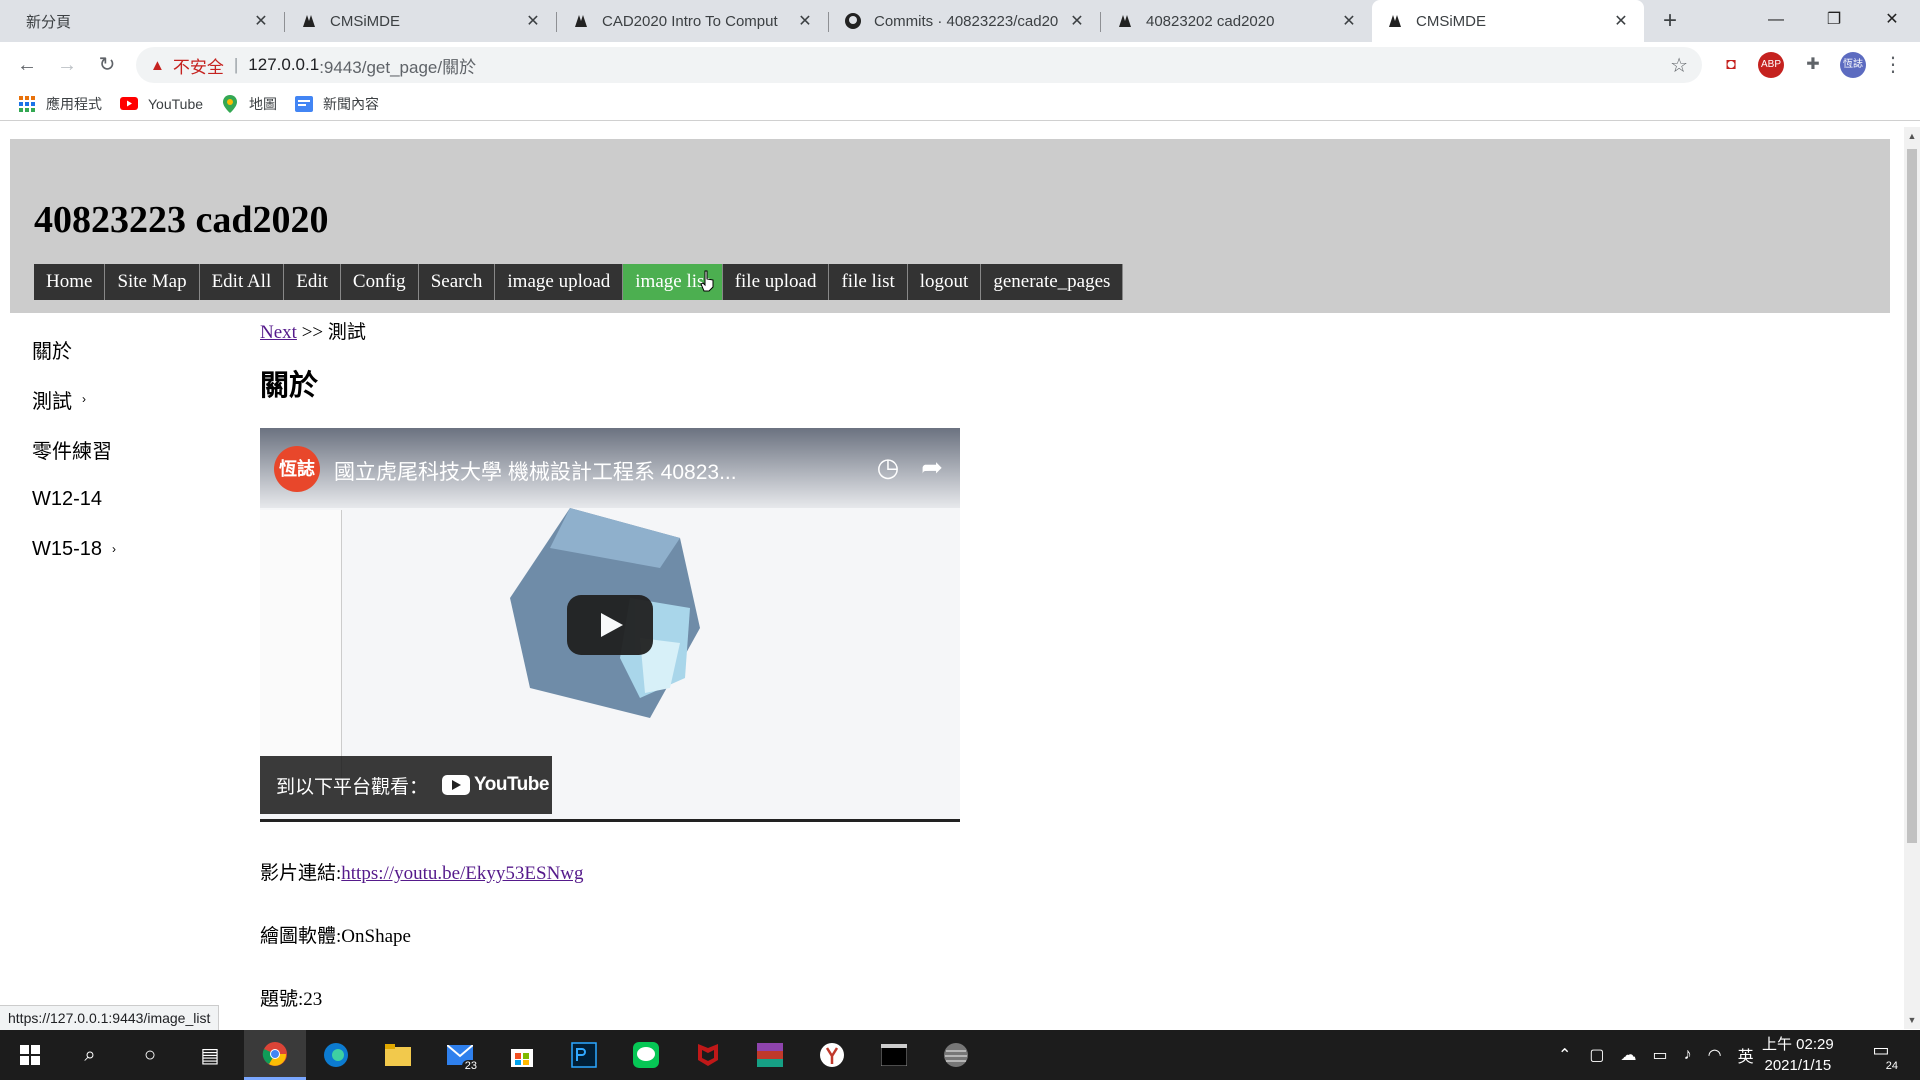 The width and height of the screenshot is (1920, 1080). I want to click on watch-later-icon: ◷, so click(888, 468).